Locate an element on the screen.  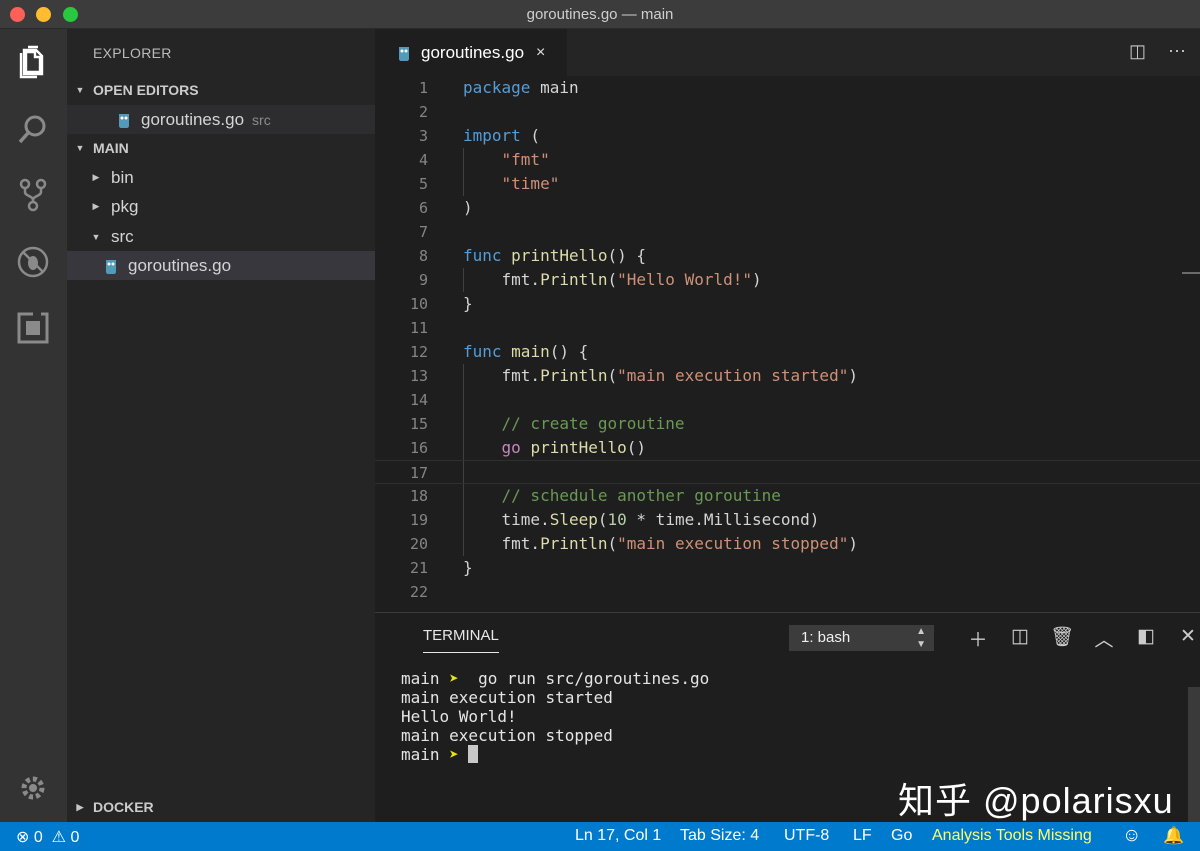
tab-goroutines: goroutines.go × is located at coordinates (471, 52).